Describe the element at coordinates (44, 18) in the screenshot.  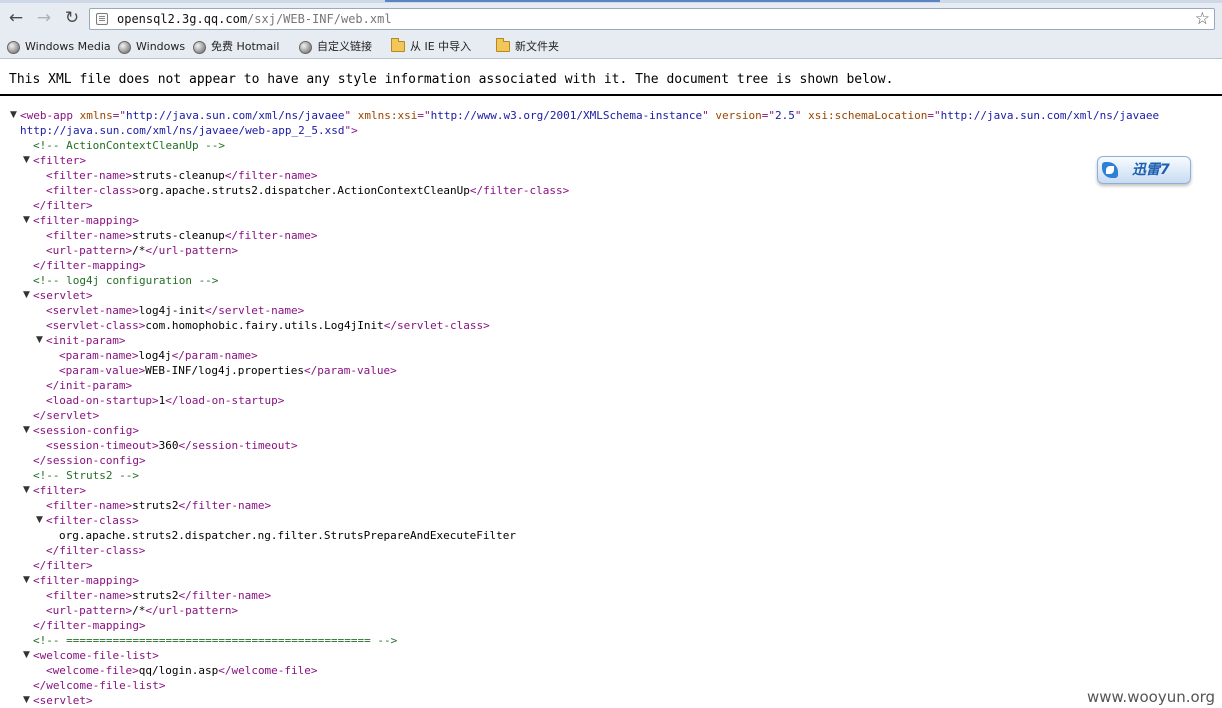
I see `forward-button-icon: →` at that location.